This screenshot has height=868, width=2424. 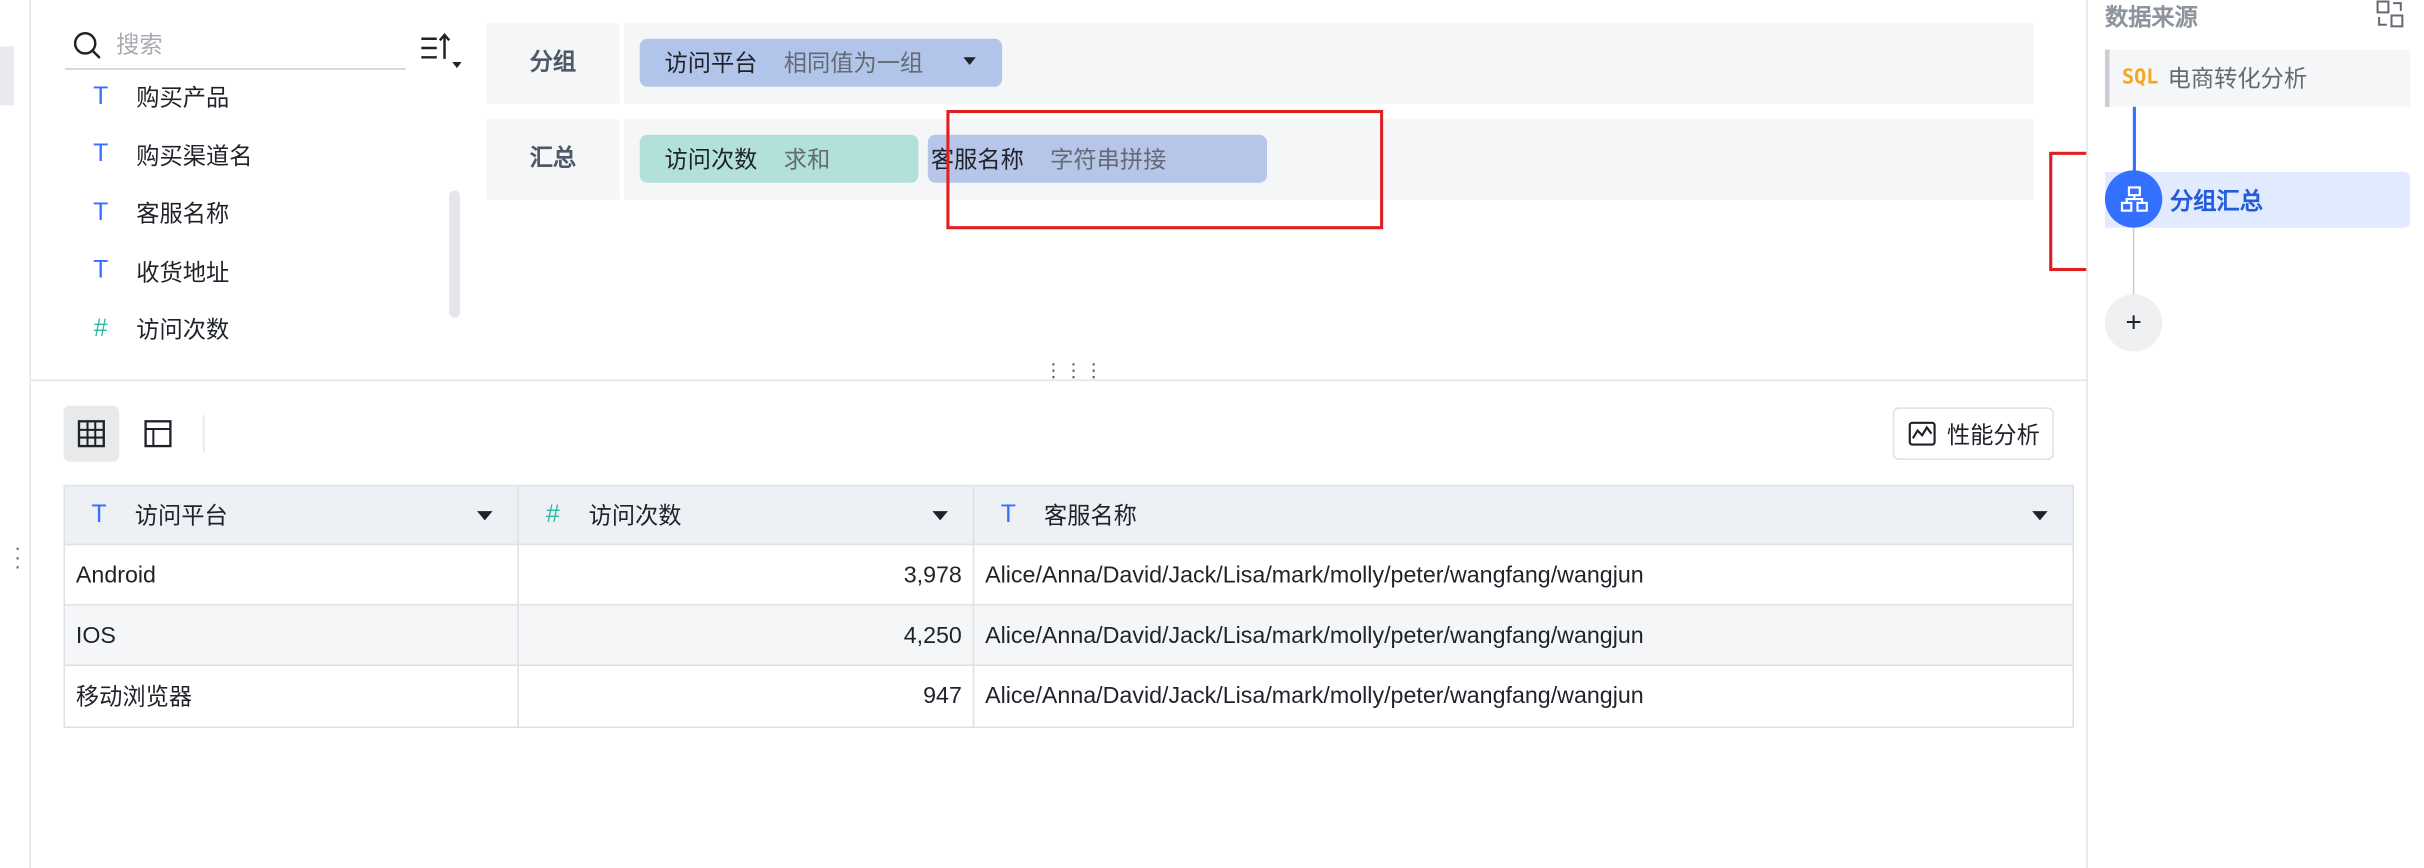 I want to click on group-config-row: 分组 访问平台 相同值为一组, so click(x=1260, y=63).